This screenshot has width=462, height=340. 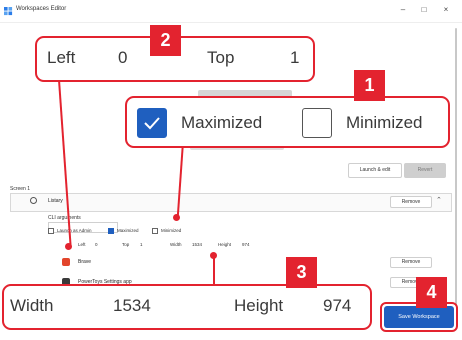 What do you see at coordinates (111, 231) in the screenshot?
I see `maximized-checkbox-small` at bounding box center [111, 231].